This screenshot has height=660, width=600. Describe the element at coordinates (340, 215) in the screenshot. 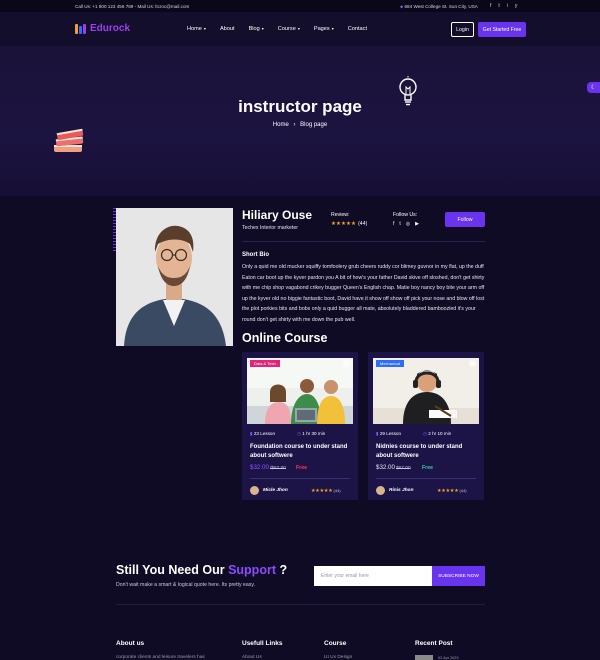

I see `review-label: Review:` at that location.